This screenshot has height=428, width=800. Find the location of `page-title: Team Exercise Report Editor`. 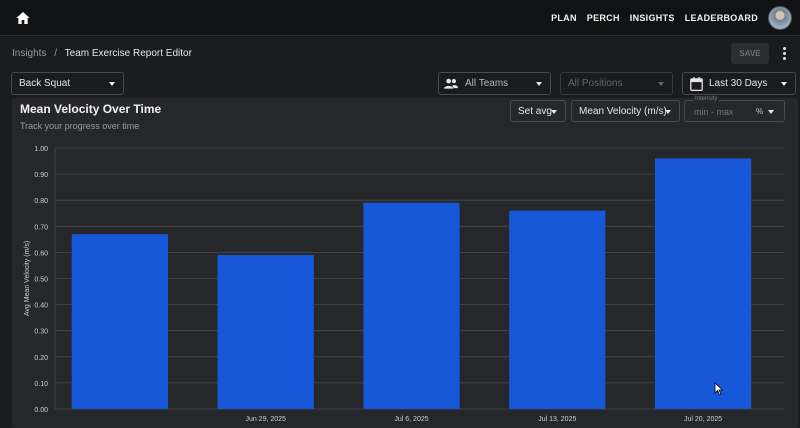

page-title: Team Exercise Report Editor is located at coordinates (128, 53).